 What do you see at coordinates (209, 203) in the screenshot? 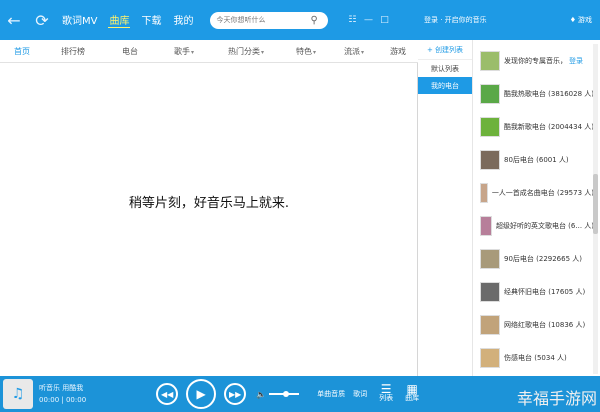
I see `loading-message: 稍等片刻，好音乐马上就来.` at bounding box center [209, 203].